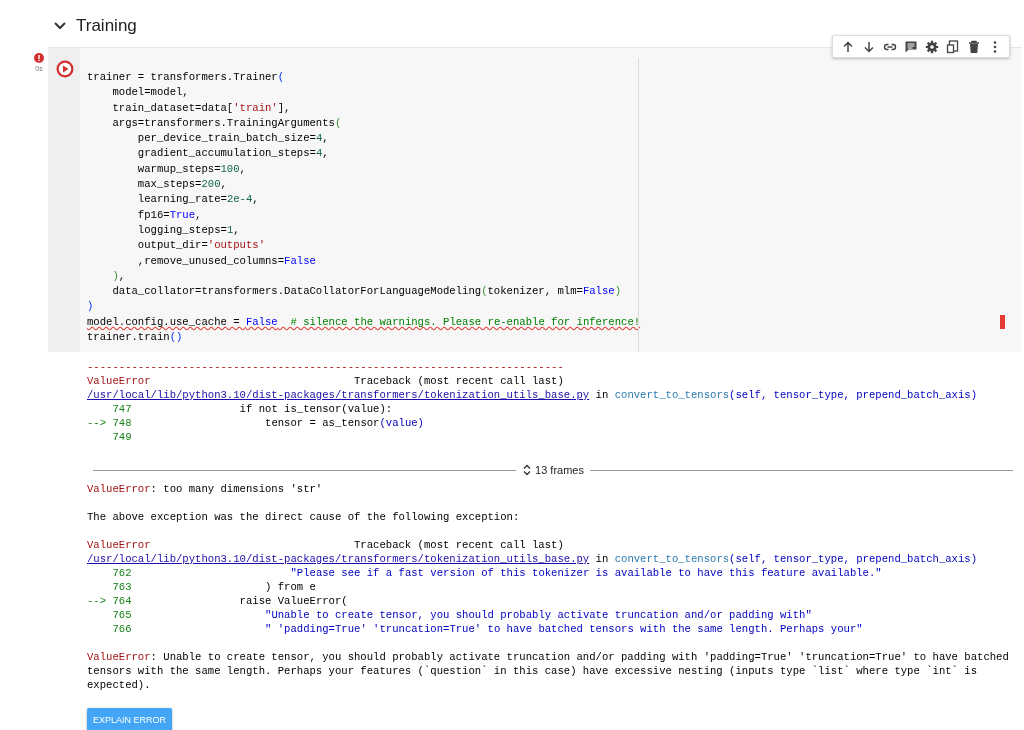  What do you see at coordinates (106, 25) in the screenshot?
I see `section-title: Training` at bounding box center [106, 25].